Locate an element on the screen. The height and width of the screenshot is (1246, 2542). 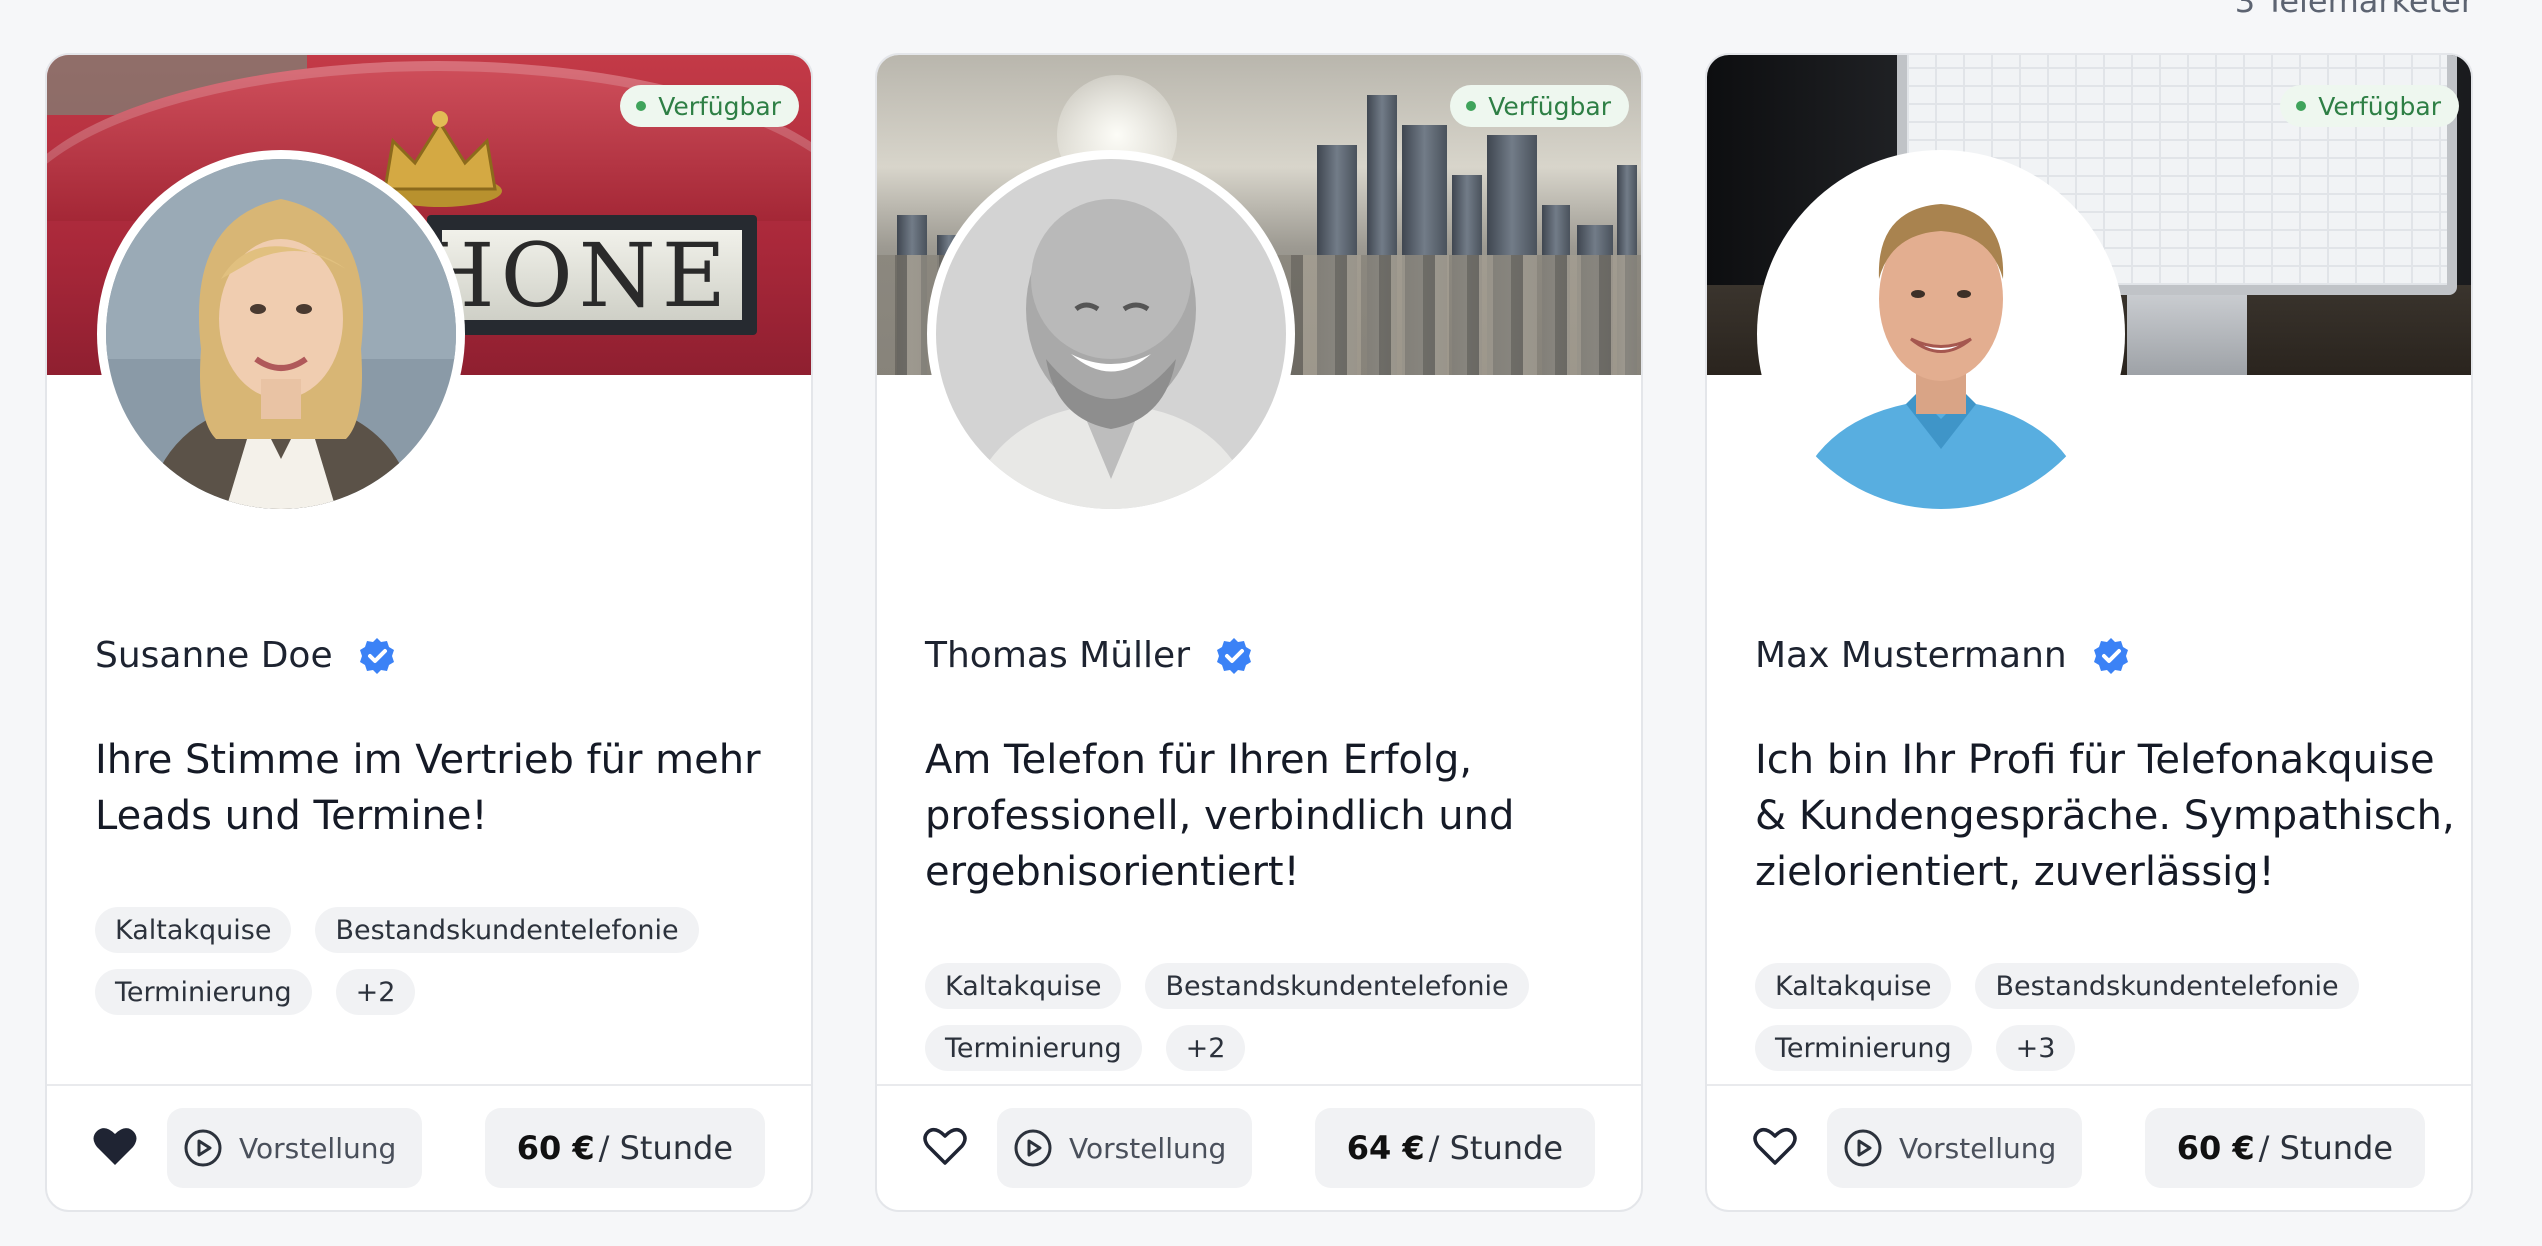
avatar-portrait-man-bald is located at coordinates (1111, 334).